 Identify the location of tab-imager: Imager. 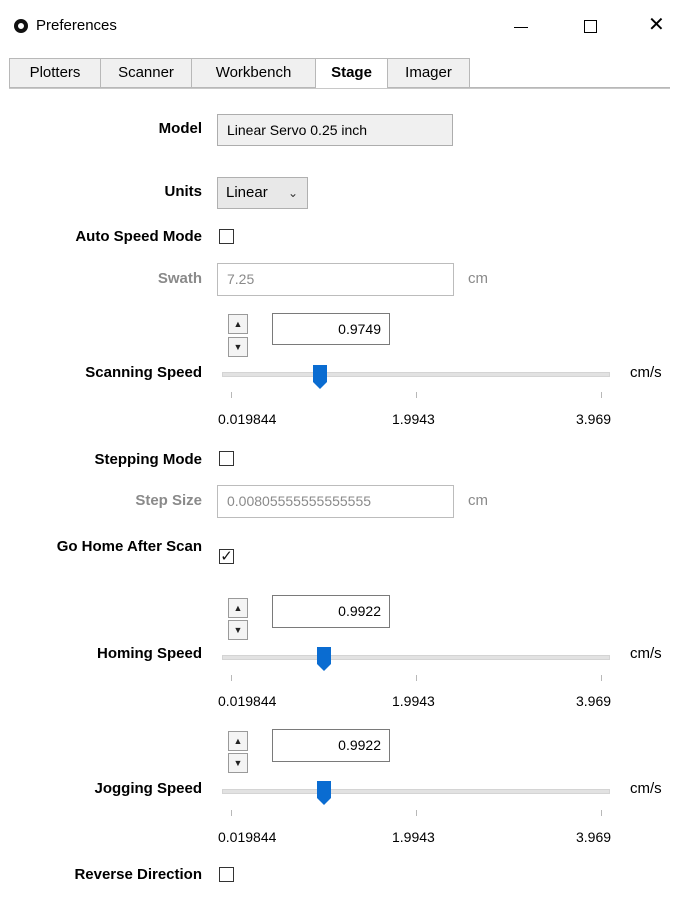
(428, 73).